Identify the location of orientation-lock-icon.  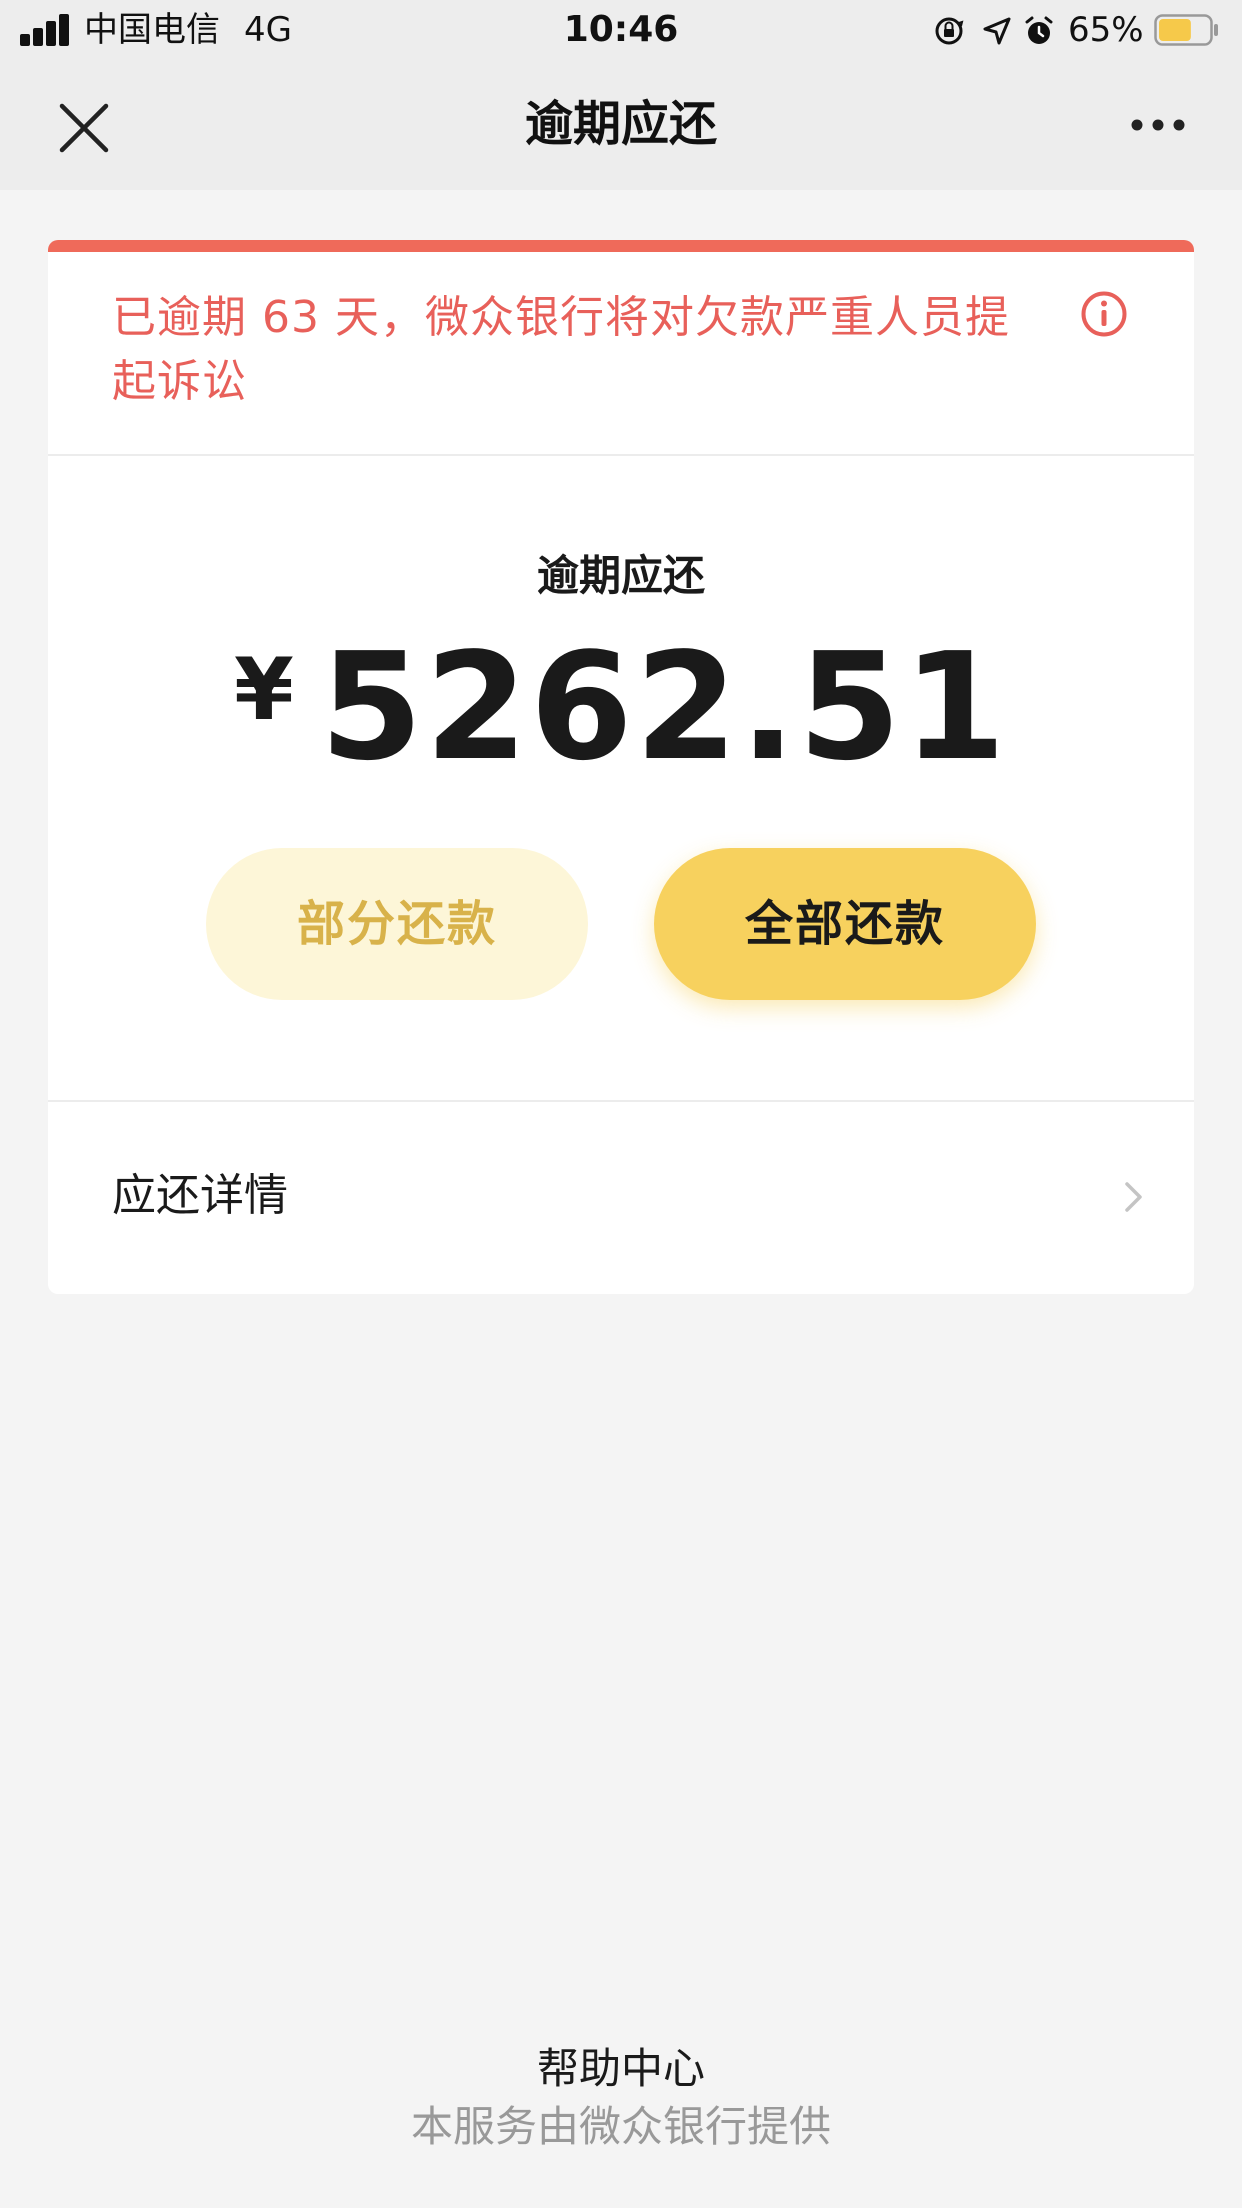
(949, 31).